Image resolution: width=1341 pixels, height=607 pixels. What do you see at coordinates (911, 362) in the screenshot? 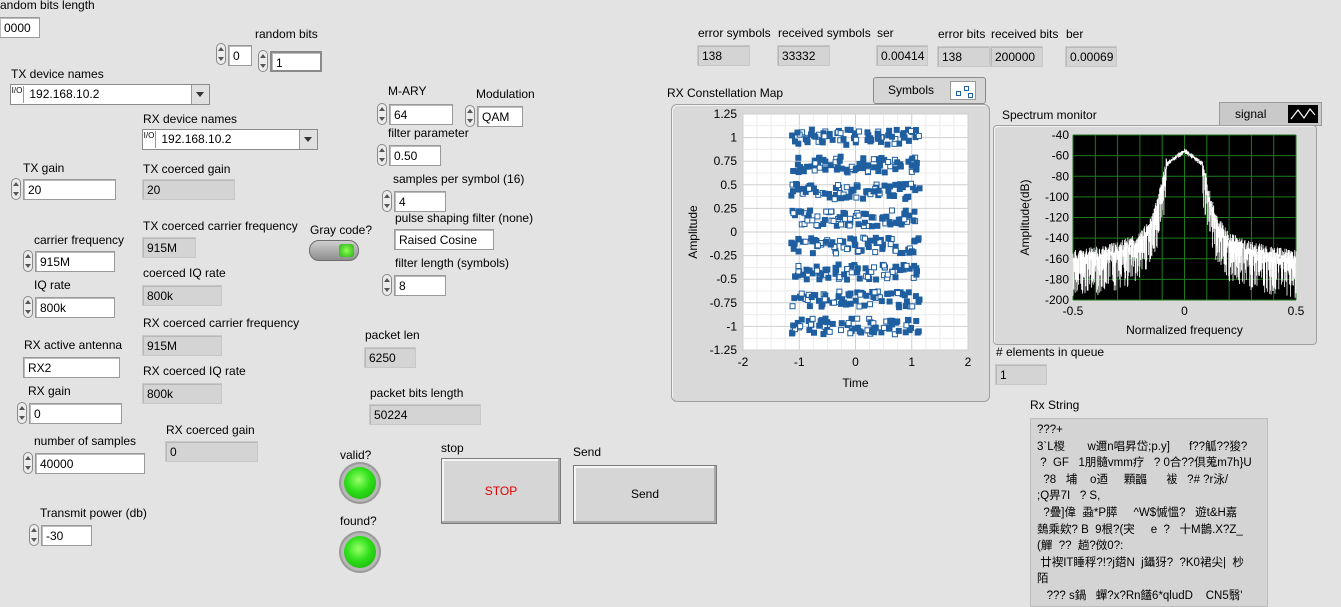
I see `constellation-x-tick-label: 1` at bounding box center [911, 362].